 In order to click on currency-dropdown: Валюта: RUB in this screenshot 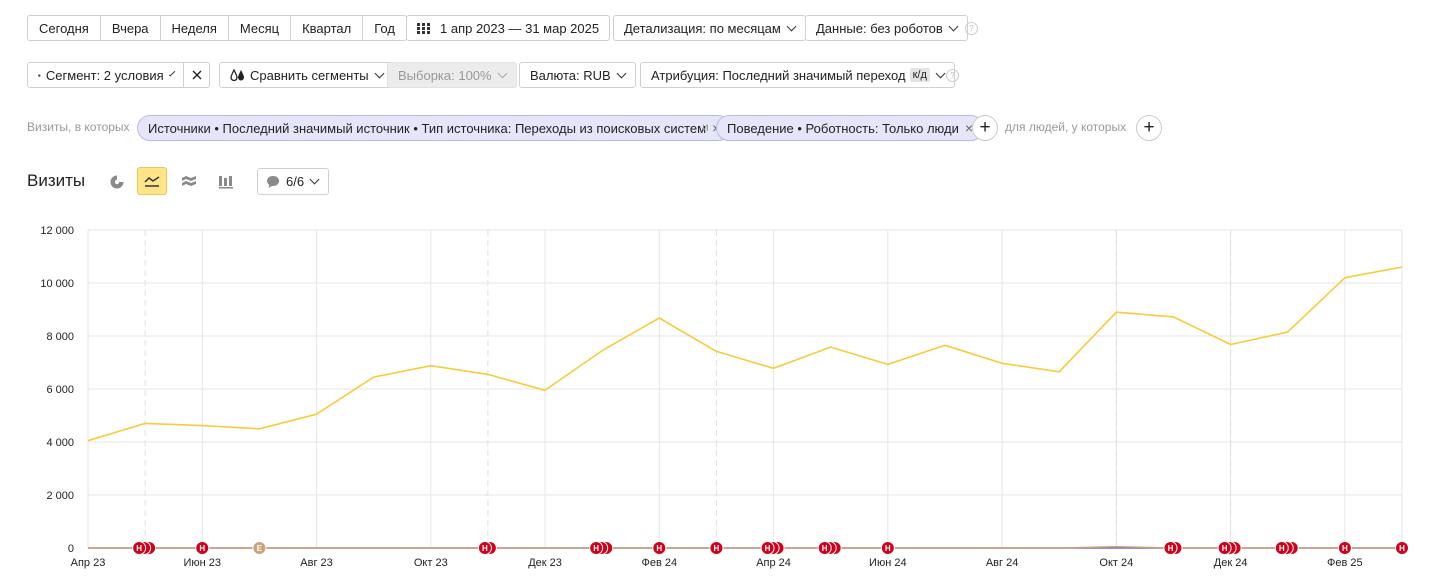, I will do `click(577, 75)`.